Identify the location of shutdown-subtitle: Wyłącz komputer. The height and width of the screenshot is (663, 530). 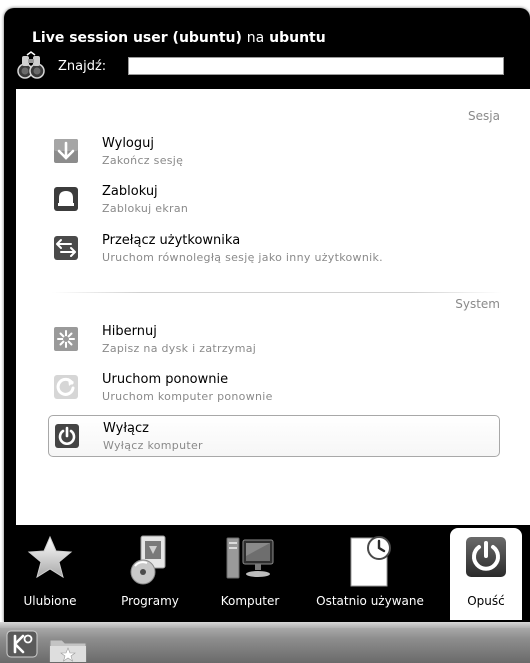
(153, 445).